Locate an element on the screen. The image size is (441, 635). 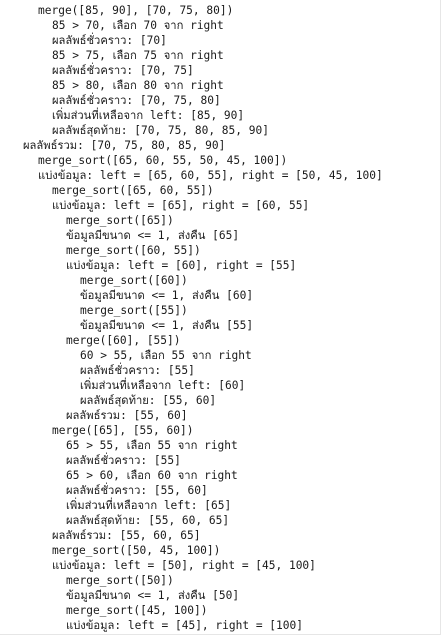
console-line: 60 > 55, เลือก 55 จาก right is located at coordinates (166, 355).